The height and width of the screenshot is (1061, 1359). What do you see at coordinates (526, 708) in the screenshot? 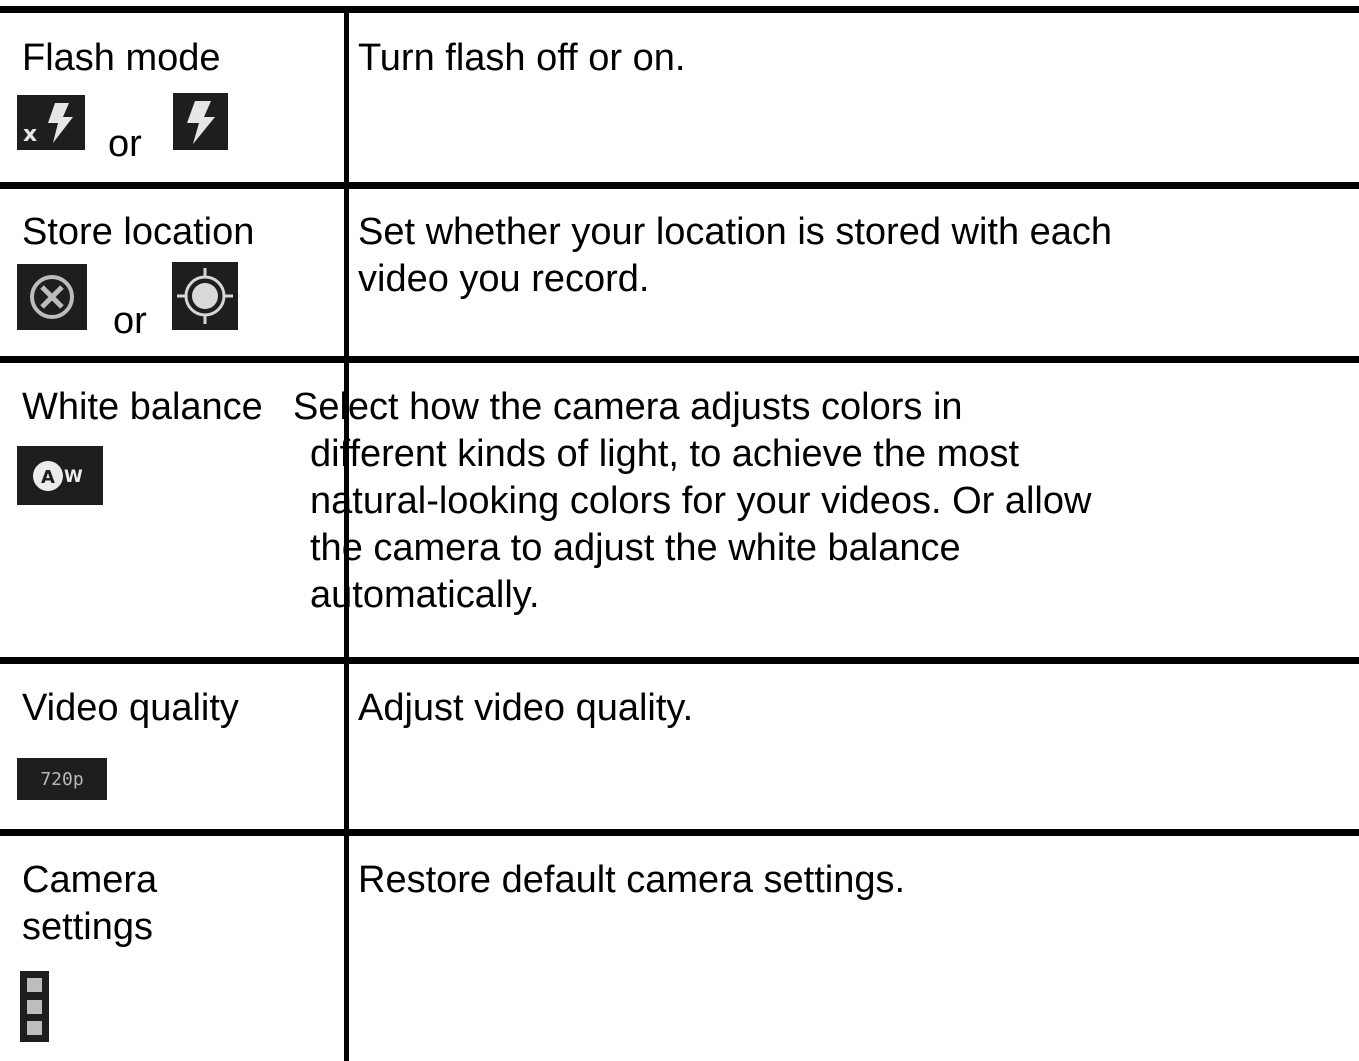
I see `setting-description: Adjust video quality.` at bounding box center [526, 708].